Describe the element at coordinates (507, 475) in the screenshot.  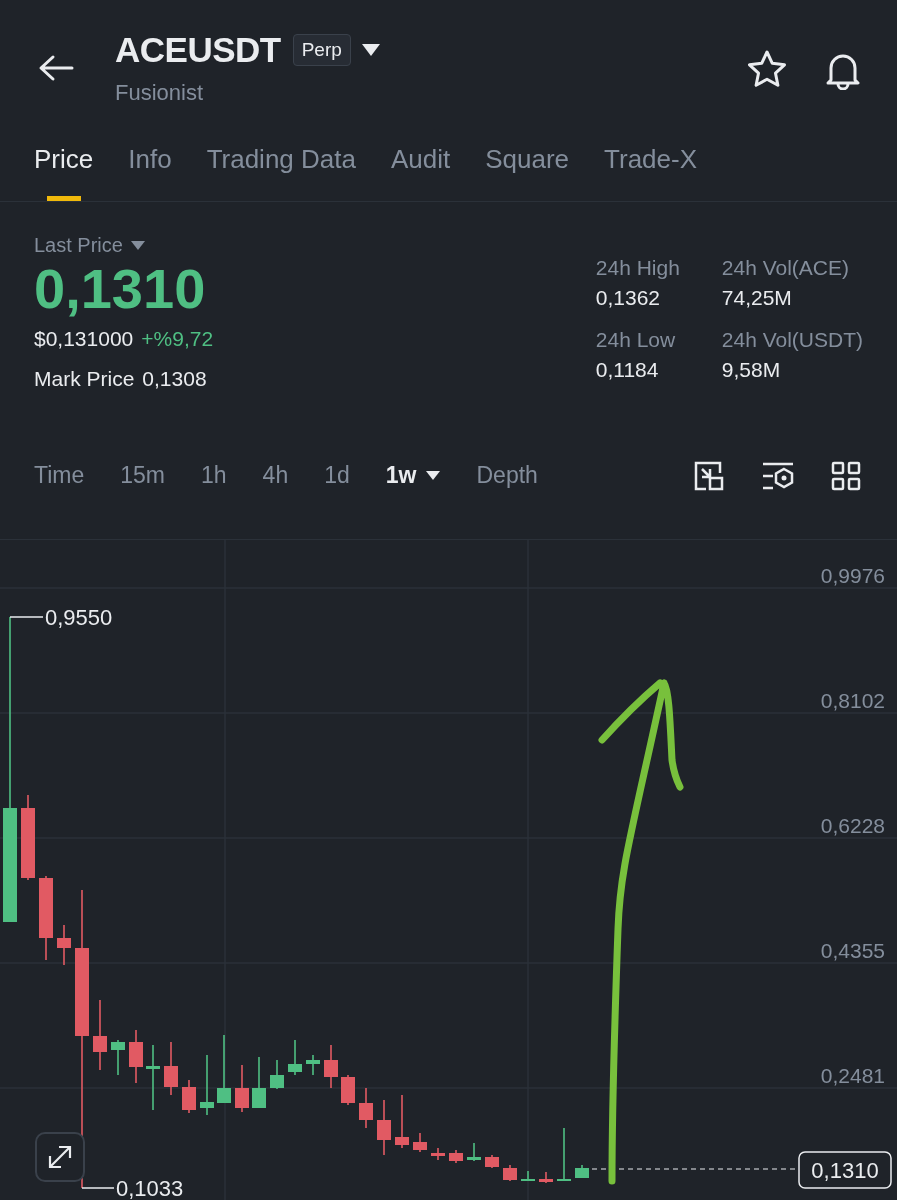
I see `interval-tab: Depth` at that location.